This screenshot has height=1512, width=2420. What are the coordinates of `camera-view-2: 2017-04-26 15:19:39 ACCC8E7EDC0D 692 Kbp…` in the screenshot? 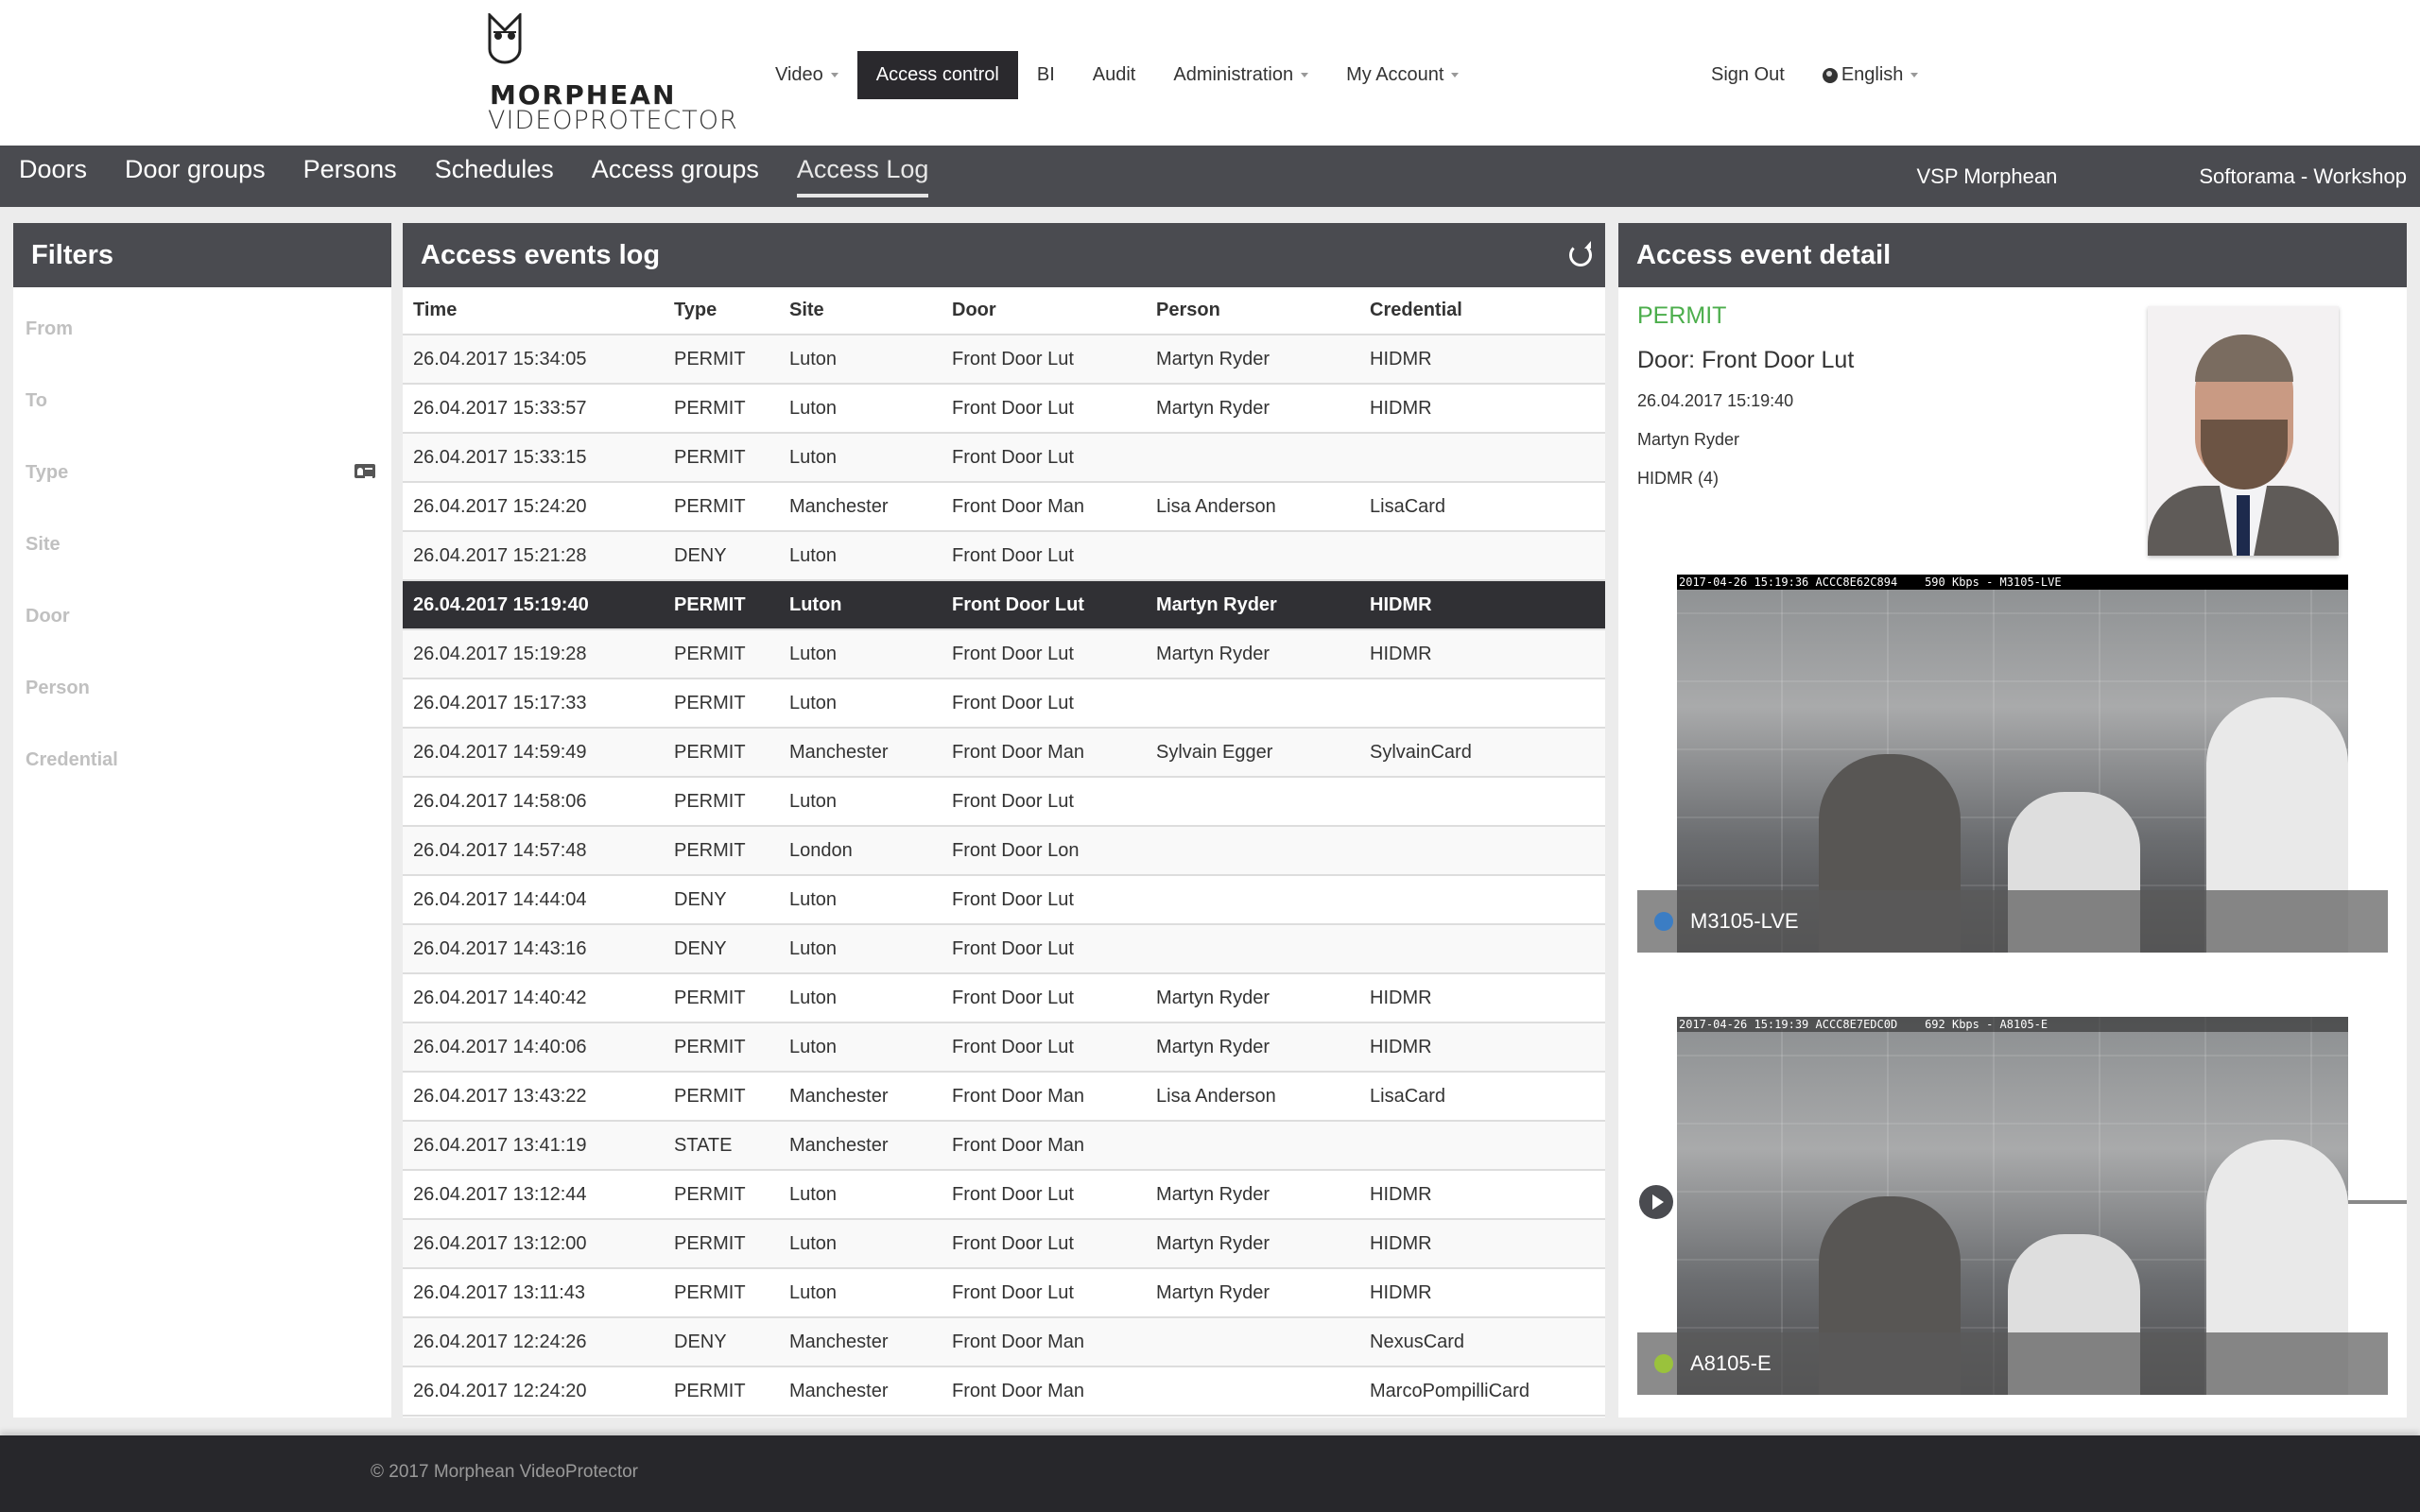 It's located at (2012, 1206).